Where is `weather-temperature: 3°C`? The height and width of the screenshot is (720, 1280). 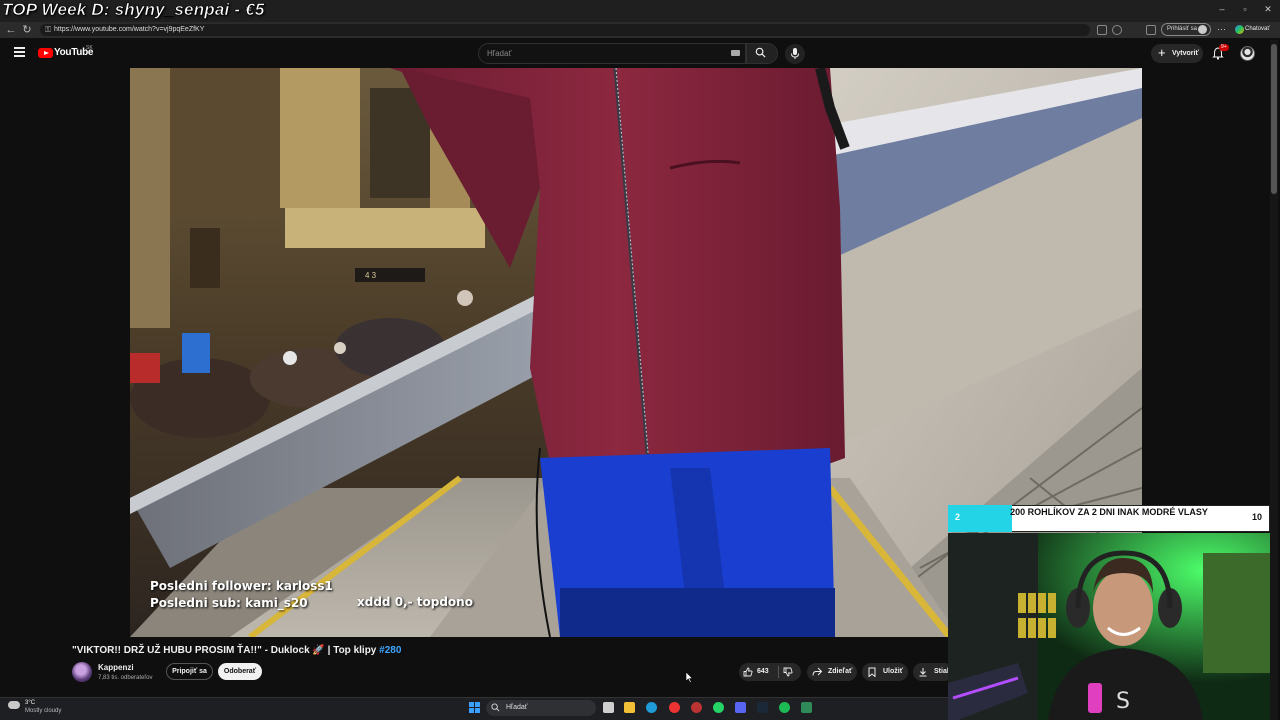
weather-temperature: 3°C is located at coordinates (30, 703).